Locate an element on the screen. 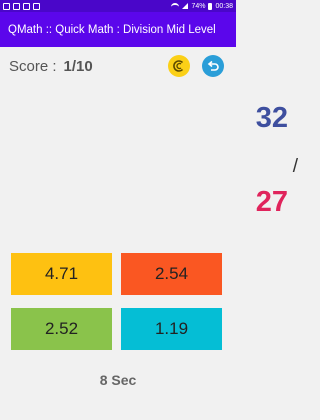  battery-icon is located at coordinates (210, 6).